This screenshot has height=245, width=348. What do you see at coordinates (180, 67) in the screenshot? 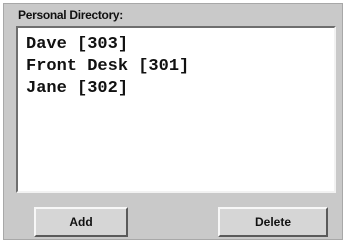
I see `list-item: Front Desk [301]` at bounding box center [180, 67].